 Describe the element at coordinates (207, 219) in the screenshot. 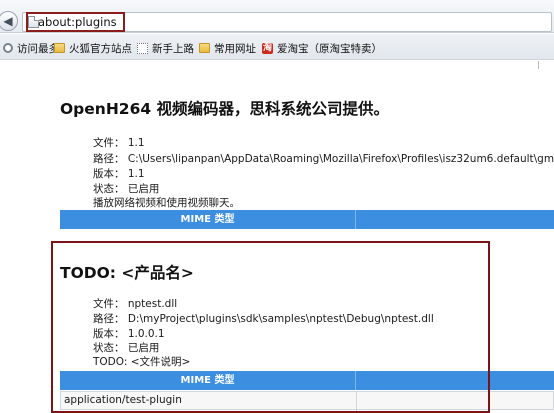

I see `mime-type-column-header: MIME 类型` at that location.